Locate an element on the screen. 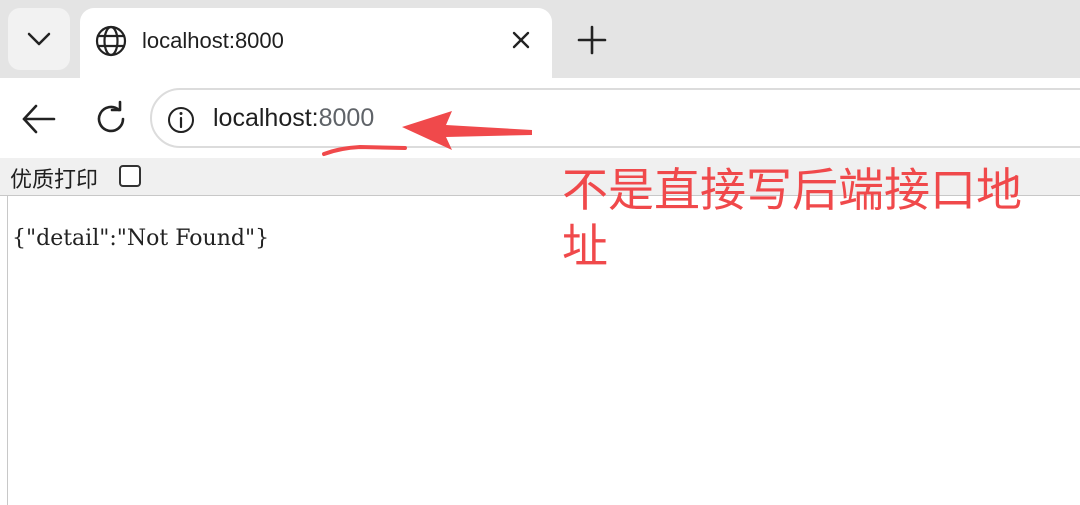 The width and height of the screenshot is (1080, 505). active-tab: localhost:8000 is located at coordinates (316, 43).